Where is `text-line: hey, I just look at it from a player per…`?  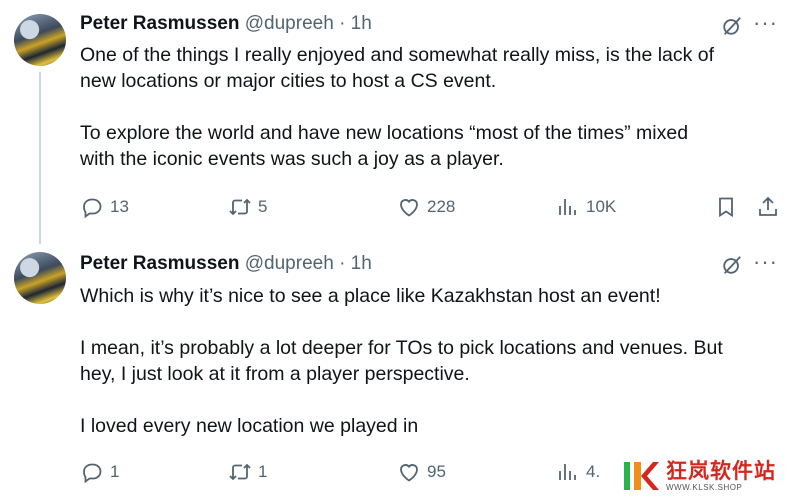 text-line: hey, I just look at it from a player per… is located at coordinates (275, 374).